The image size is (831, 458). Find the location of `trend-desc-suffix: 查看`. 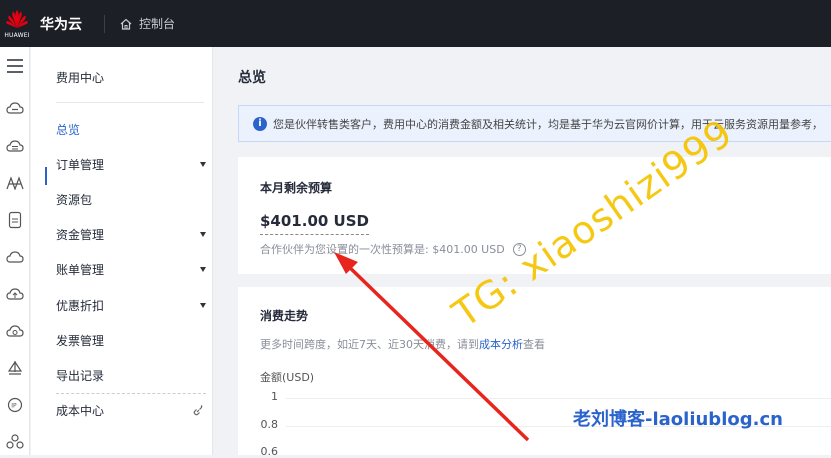

trend-desc-suffix: 查看 is located at coordinates (534, 344).